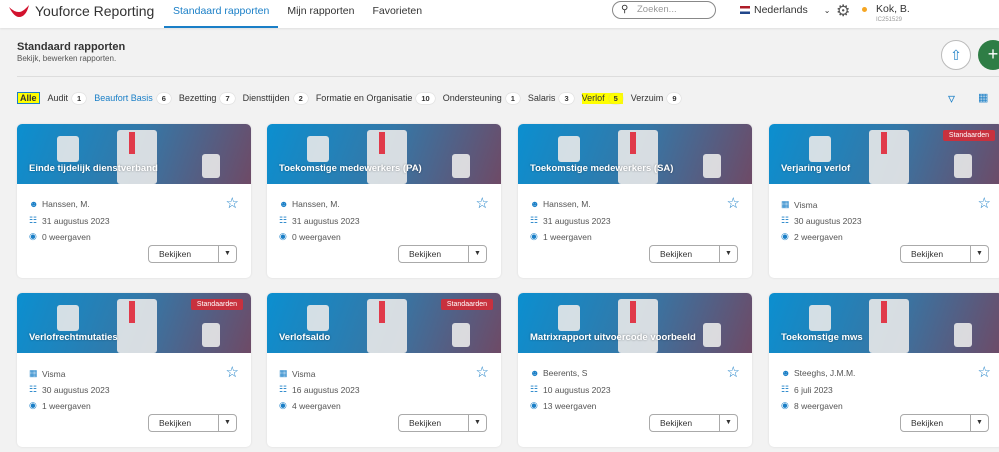  Describe the element at coordinates (326, 389) in the screenshot. I see `card-date: 16 augustus 2023` at that location.